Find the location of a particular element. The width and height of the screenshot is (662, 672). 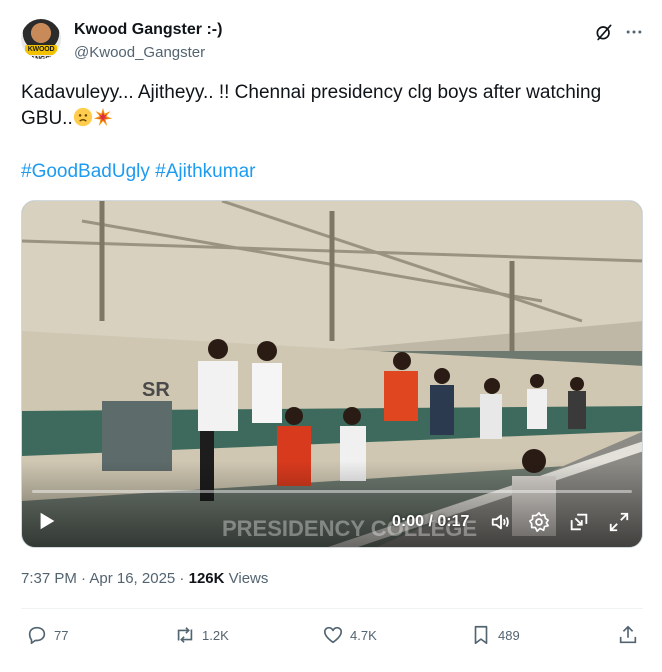

tweet-meta: 7:37 PM · Apr 16, 2025 · 126K Views is located at coordinates (144, 578).